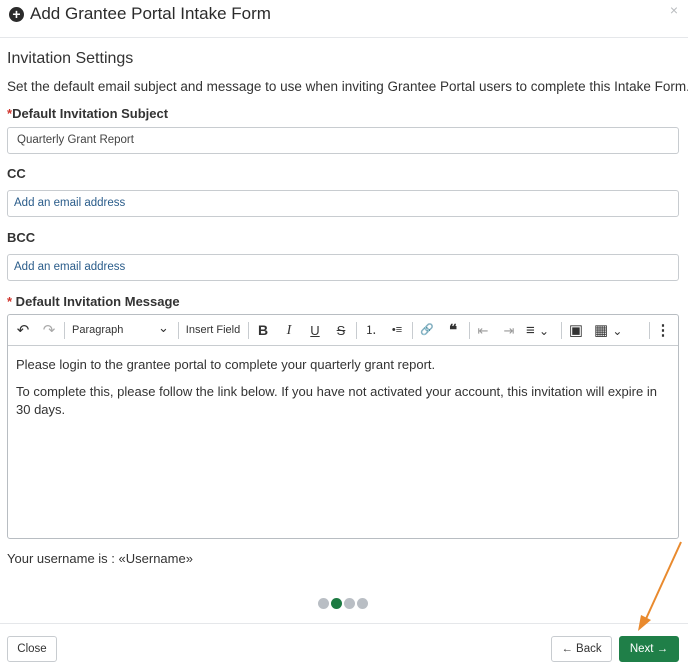 Image resolution: width=688 pixels, height=669 pixels. Describe the element at coordinates (663, 581) in the screenshot. I see `arrow-shaft` at that location.